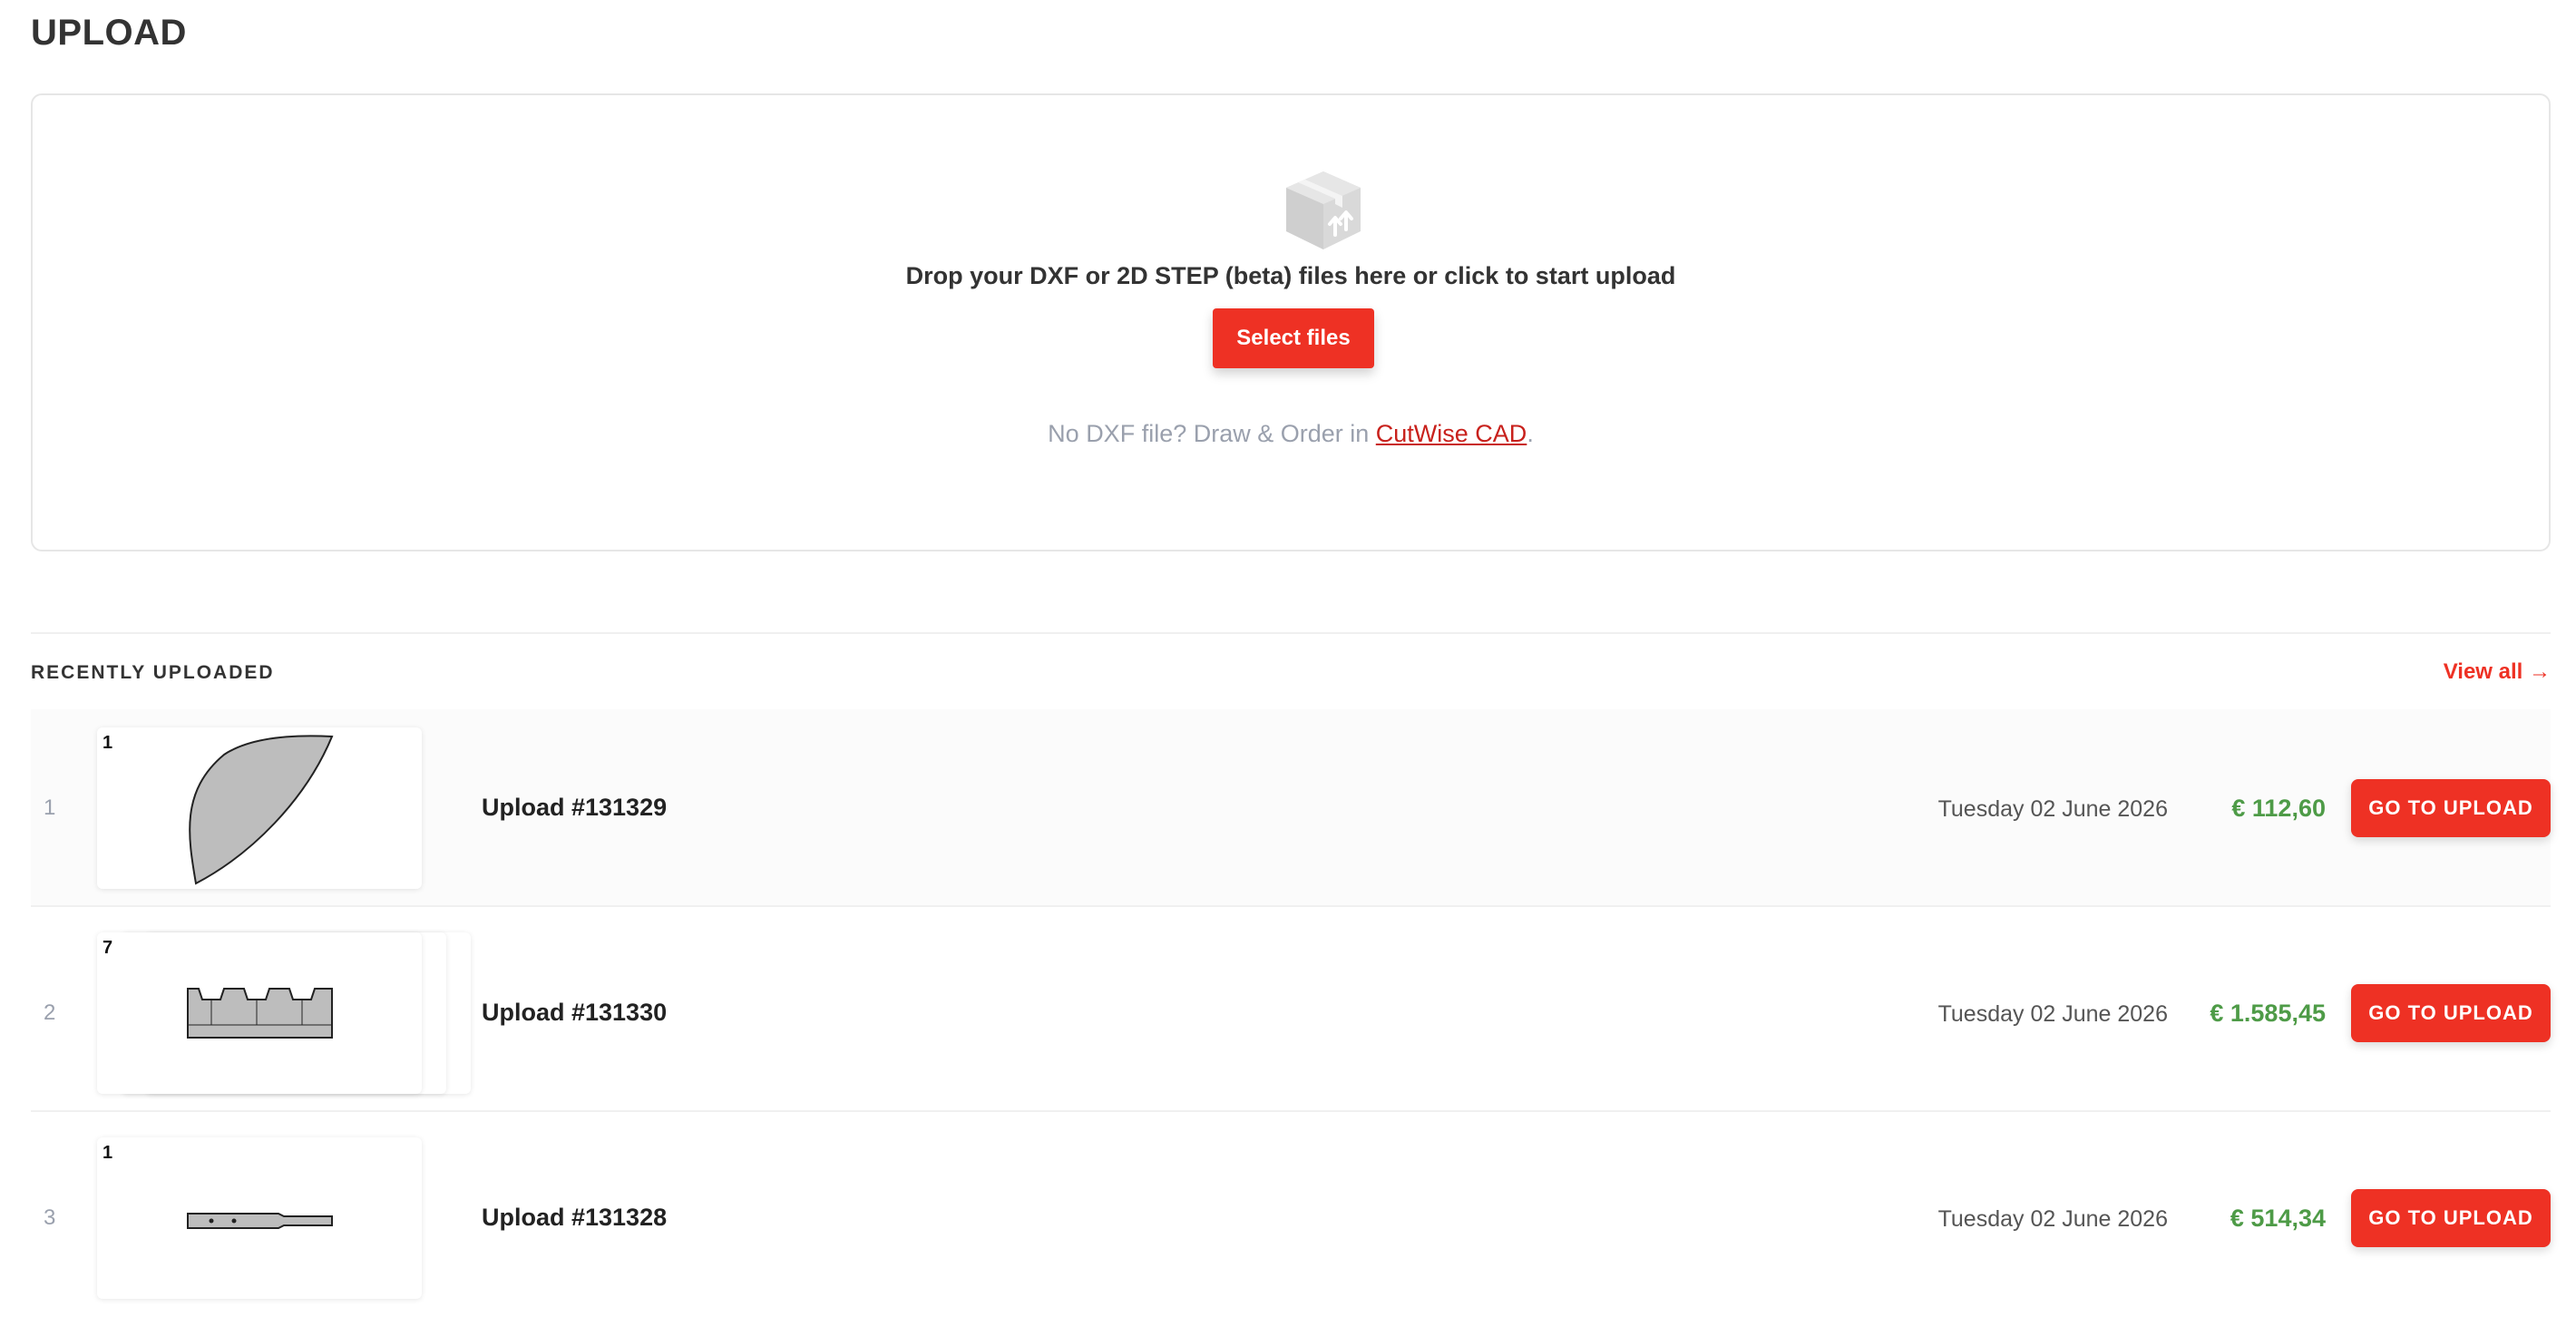 This screenshot has width=2576, height=1317. I want to click on part-preview-leaf, so click(261, 810).